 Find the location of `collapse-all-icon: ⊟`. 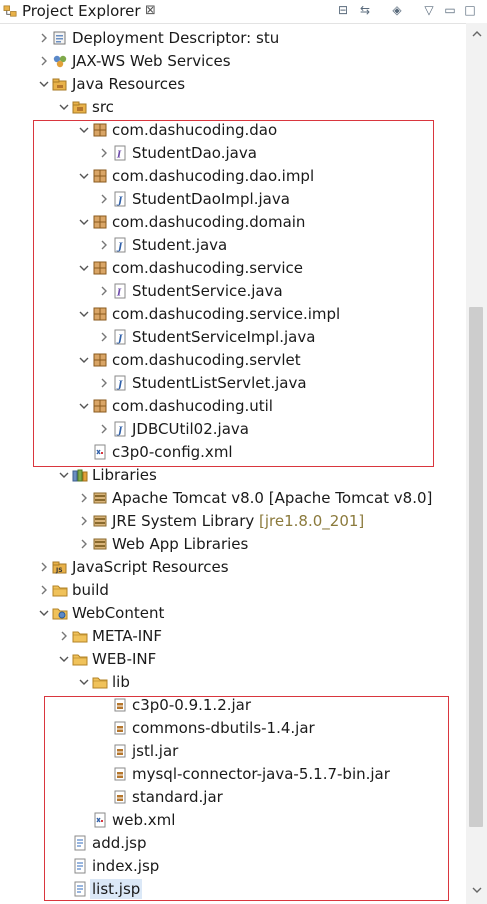

collapse-all-icon: ⊟ is located at coordinates (343, 10).